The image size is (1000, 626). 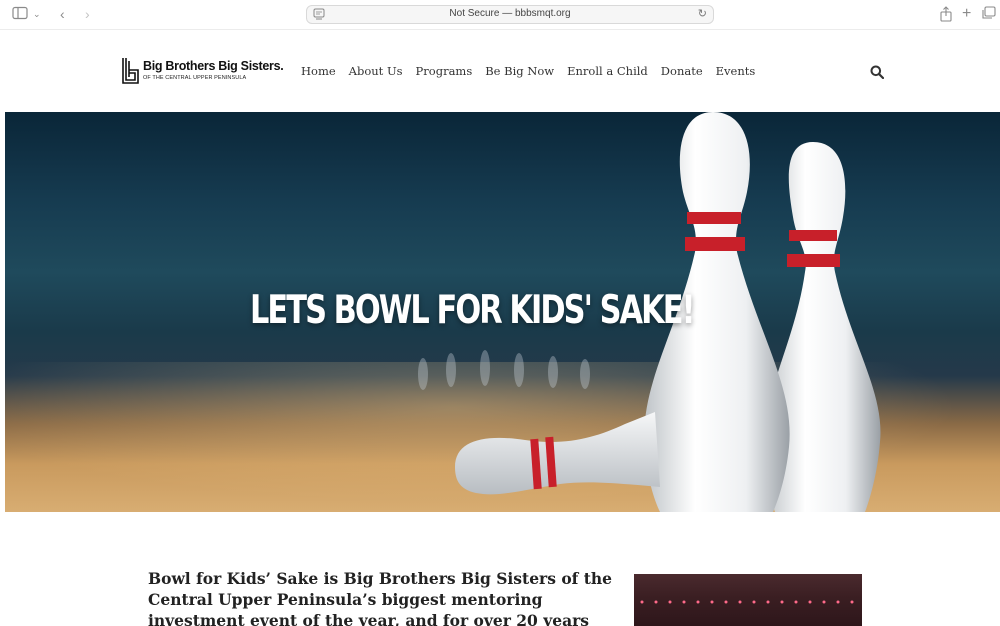 What do you see at coordinates (444, 71) in the screenshot?
I see `nav-programs: Programs` at bounding box center [444, 71].